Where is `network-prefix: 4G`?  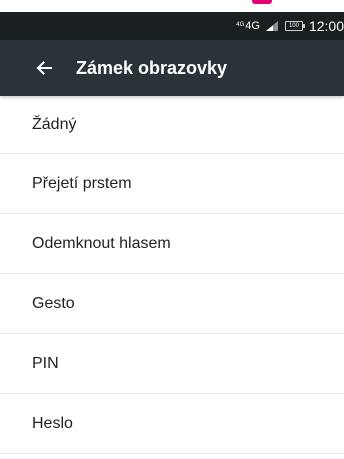 network-prefix: 4G is located at coordinates (240, 25).